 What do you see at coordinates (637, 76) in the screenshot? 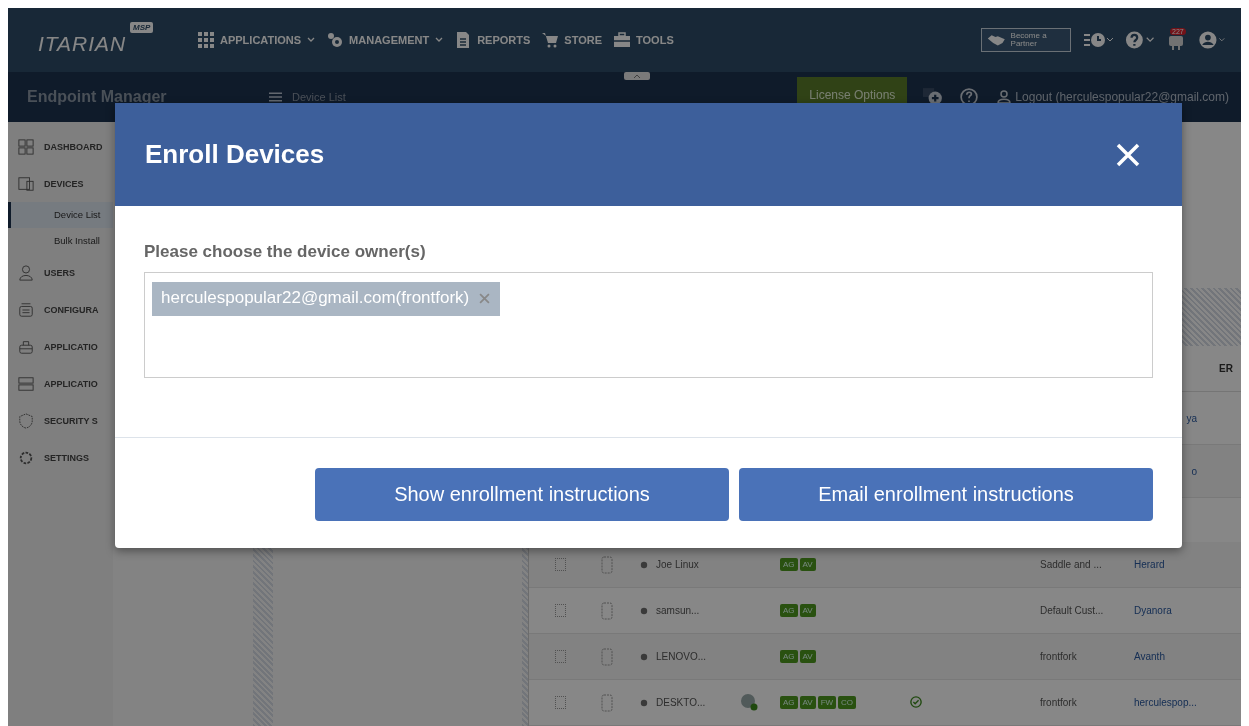
I see `collapse-tab-icon` at bounding box center [637, 76].